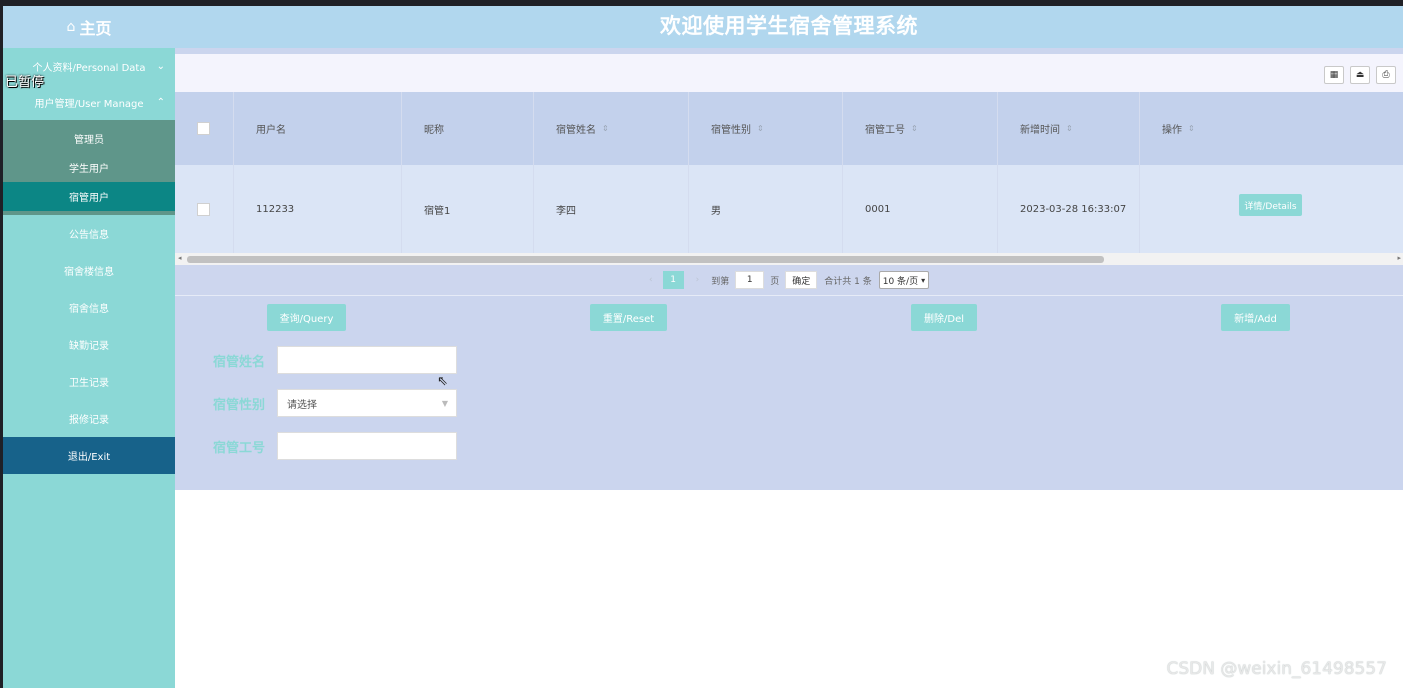  Describe the element at coordinates (444, 403) in the screenshot. I see `chevron-down-icon: ▼` at that location.